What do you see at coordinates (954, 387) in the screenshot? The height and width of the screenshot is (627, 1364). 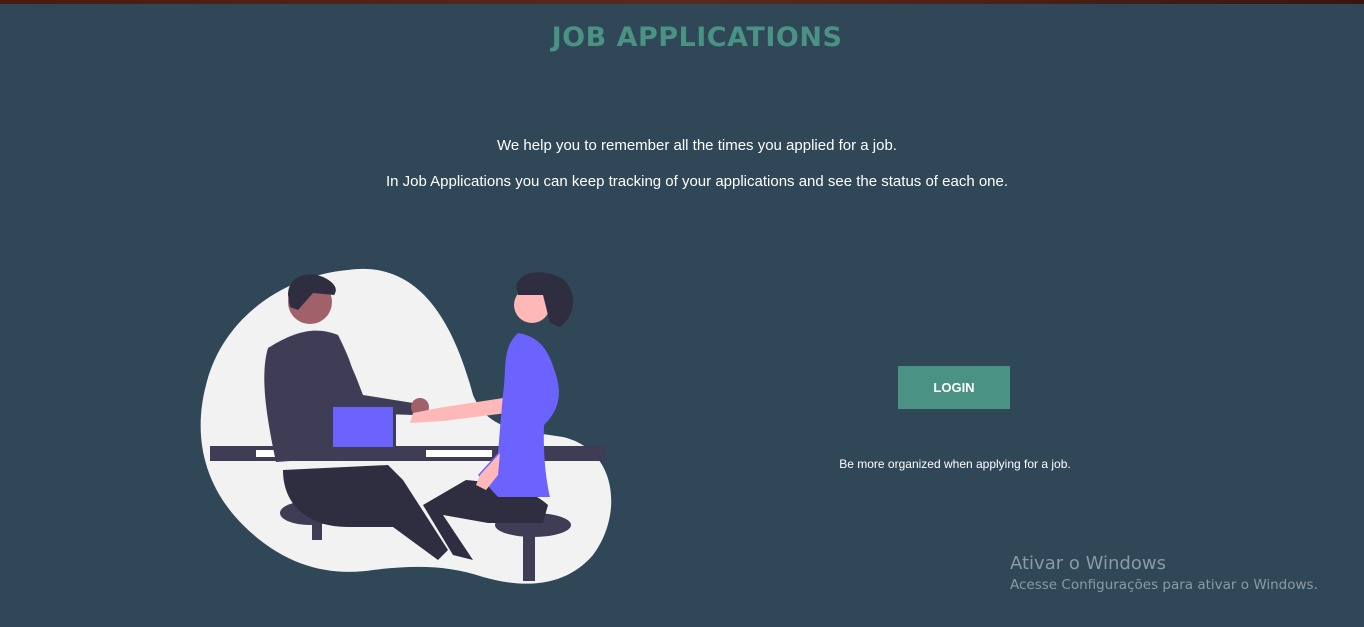 I see `login-button: LOGIN` at bounding box center [954, 387].